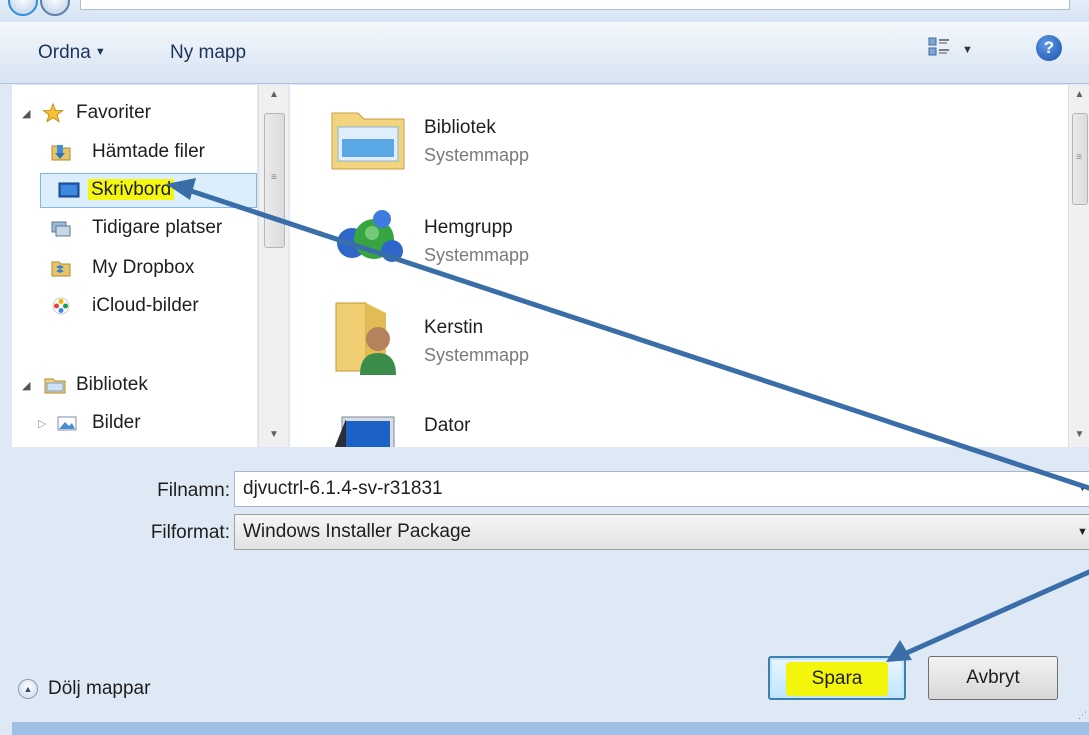 The width and height of the screenshot is (1089, 735). I want to click on dropbox-folder-icon, so click(61, 269).